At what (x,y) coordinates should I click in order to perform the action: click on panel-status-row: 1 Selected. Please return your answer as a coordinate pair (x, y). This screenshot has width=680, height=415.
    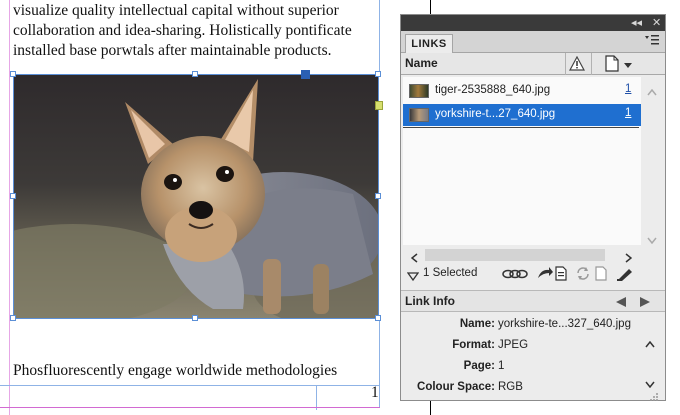
    Looking at the image, I should click on (533, 274).